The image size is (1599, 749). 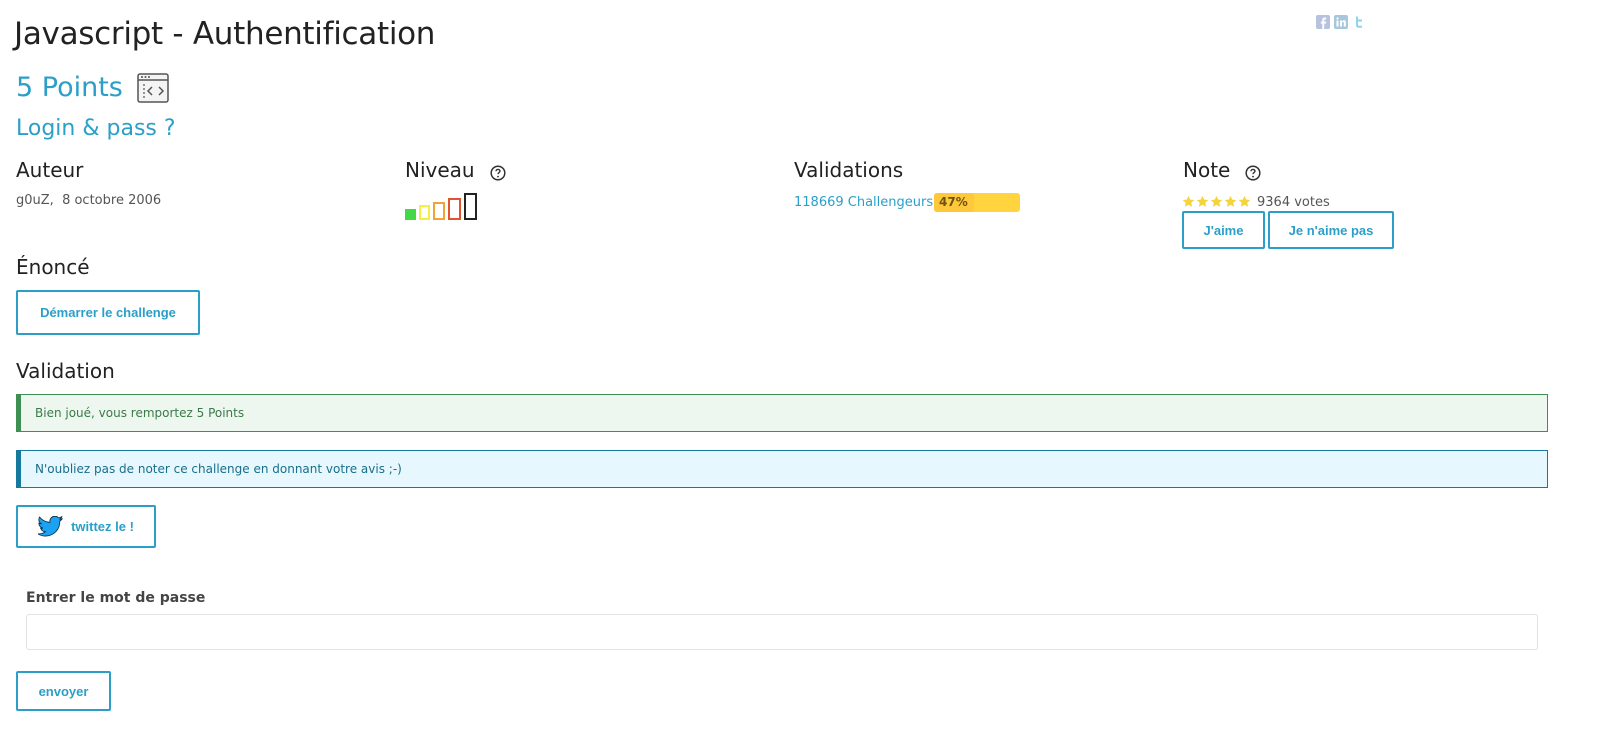 I want to click on password-input, so click(x=782, y=632).